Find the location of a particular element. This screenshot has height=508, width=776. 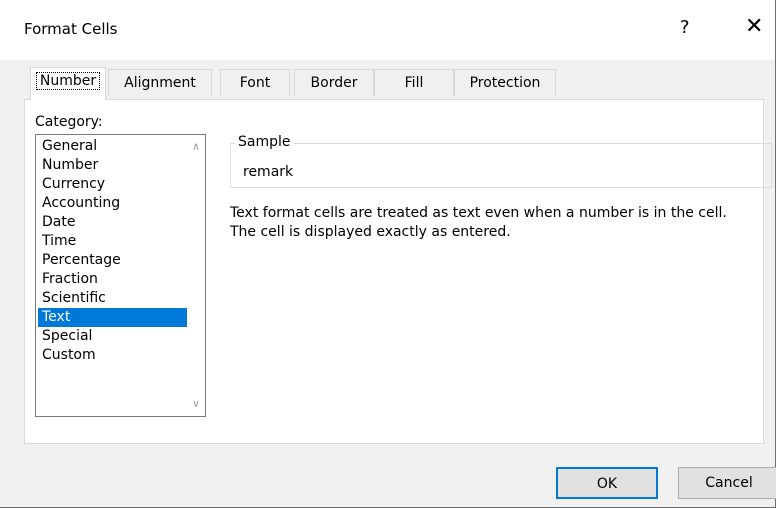

scroll-up-arrow-icon: ∧ is located at coordinates (196, 146).